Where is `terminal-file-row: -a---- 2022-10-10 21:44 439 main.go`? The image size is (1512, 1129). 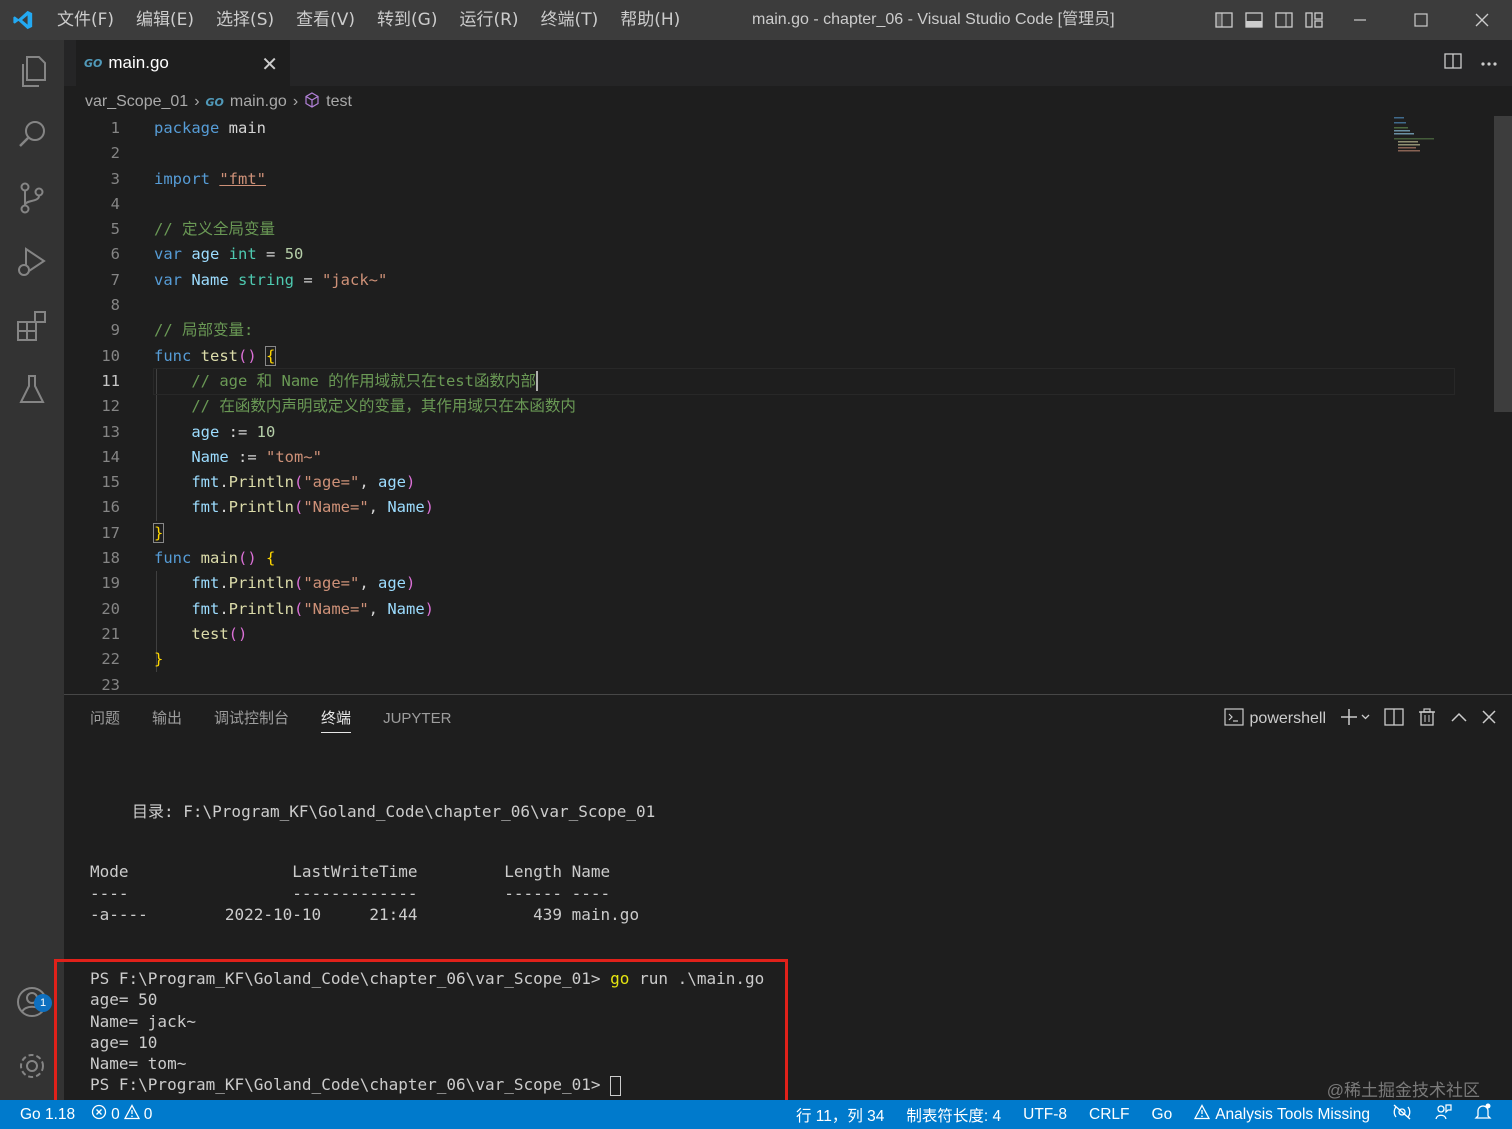
terminal-file-row: -a---- 2022-10-10 21:44 439 main.go is located at coordinates (365, 914).